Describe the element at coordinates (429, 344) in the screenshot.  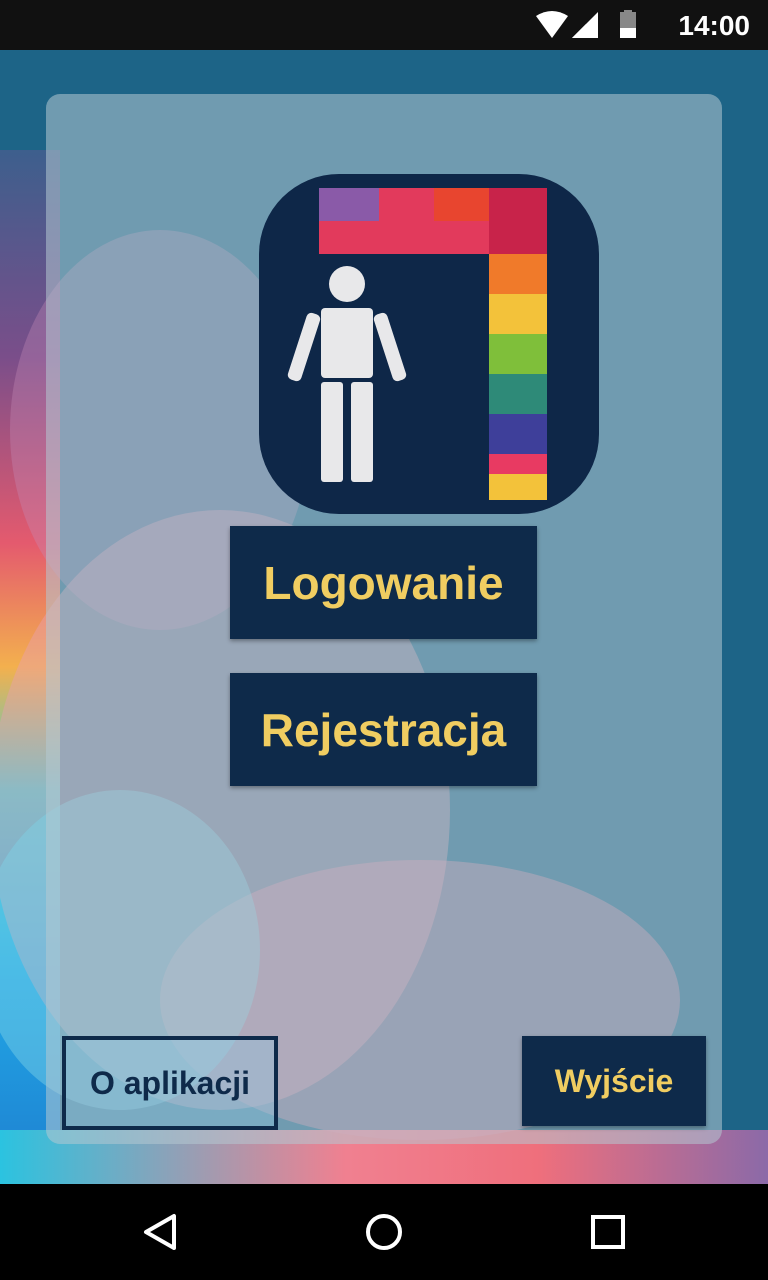
I see `app-logo` at that location.